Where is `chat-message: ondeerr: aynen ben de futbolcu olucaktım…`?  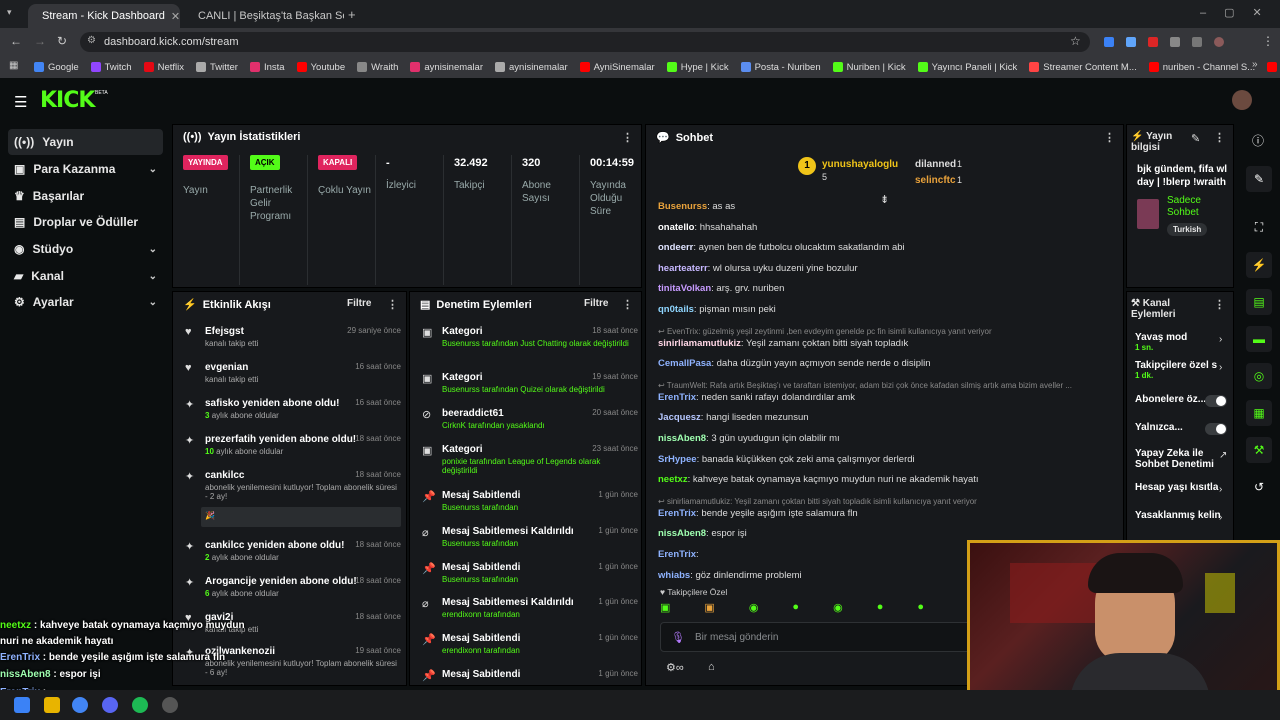 chat-message: ondeerr: aynen ben de futbolcu olucaktım… is located at coordinates (888, 247).